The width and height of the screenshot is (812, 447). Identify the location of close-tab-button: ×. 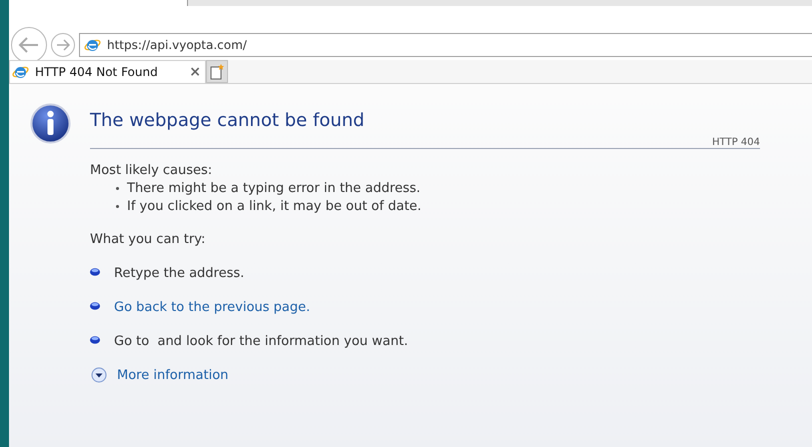
(195, 72).